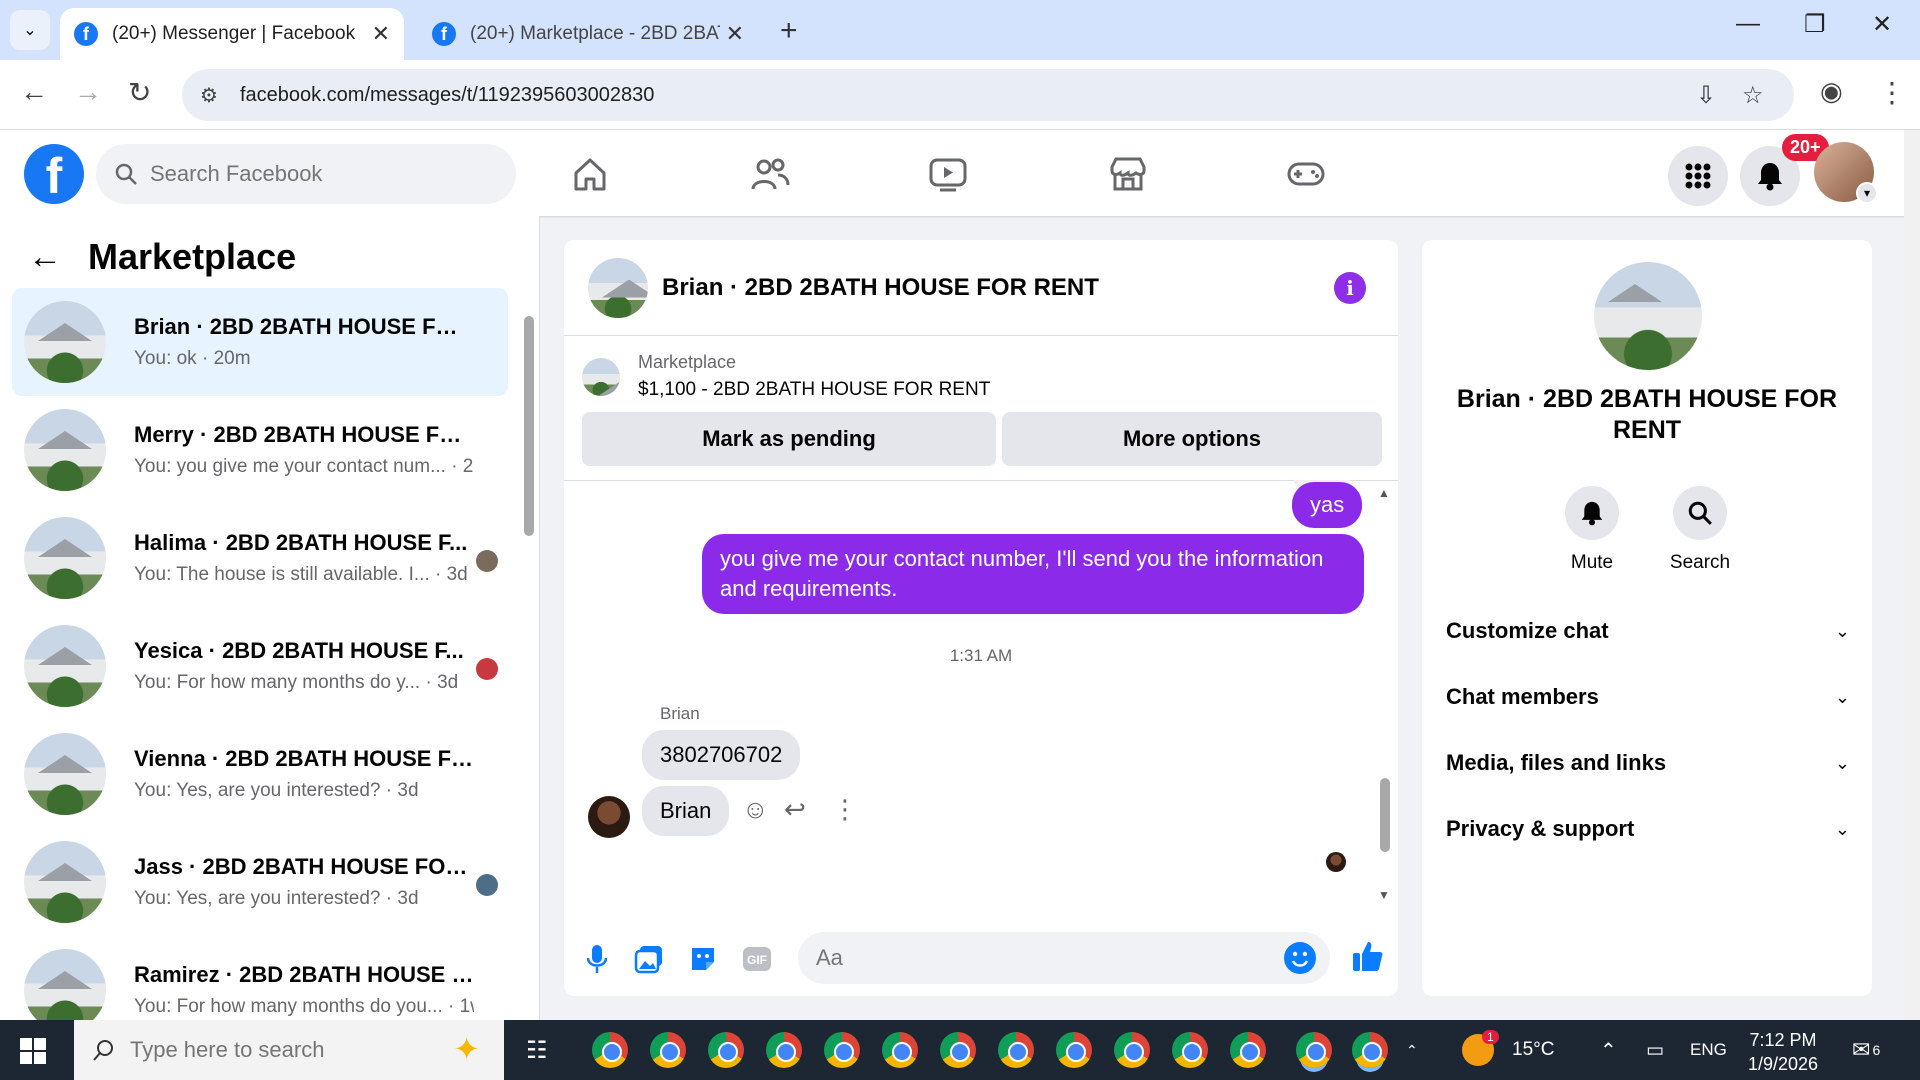 Image resolution: width=1920 pixels, height=1080 pixels. What do you see at coordinates (880, 288) in the screenshot?
I see `chat-title: Brian · 2BD 2BATH HOUSE FOR RENT` at bounding box center [880, 288].